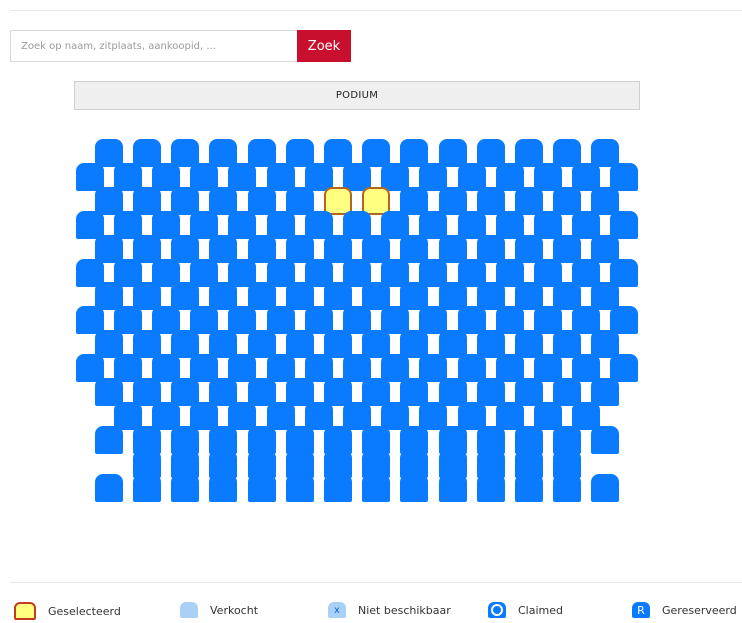 The image size is (742, 623). I want to click on legend-label: Niet beschikbaar, so click(404, 610).